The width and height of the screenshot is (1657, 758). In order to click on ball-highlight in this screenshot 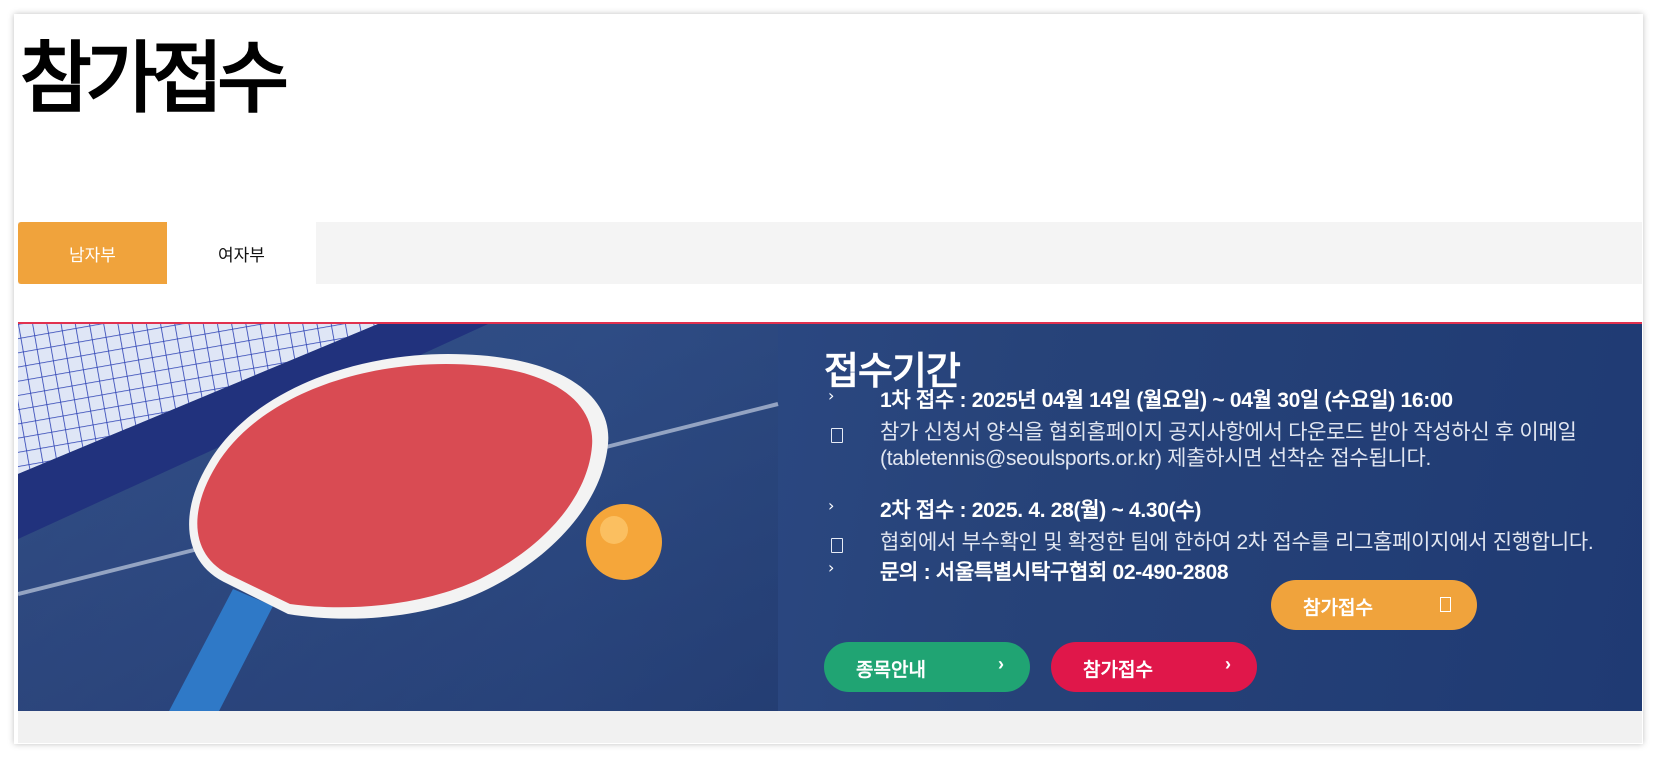, I will do `click(614, 530)`.